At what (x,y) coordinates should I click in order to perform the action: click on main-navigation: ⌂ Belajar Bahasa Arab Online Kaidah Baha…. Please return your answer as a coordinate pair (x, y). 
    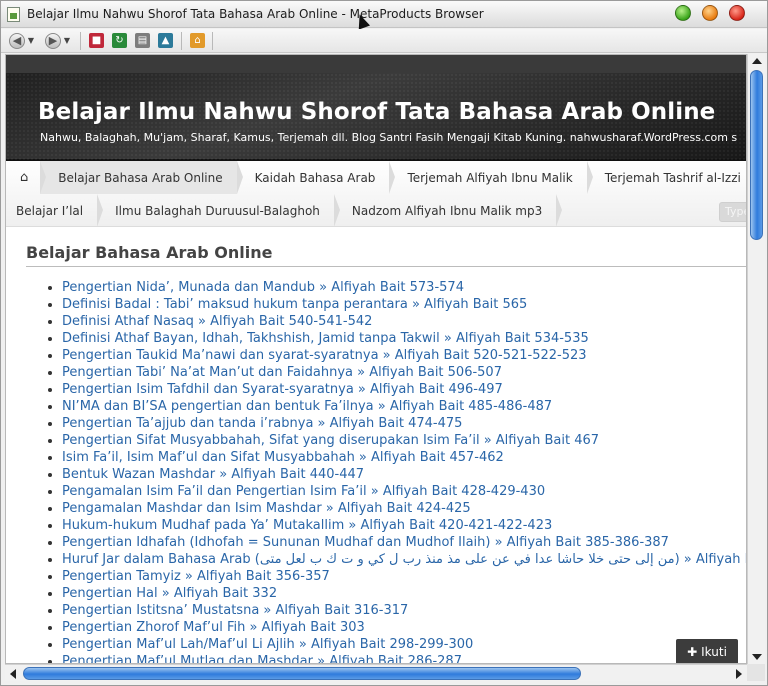
    Looking at the image, I should click on (376, 194).